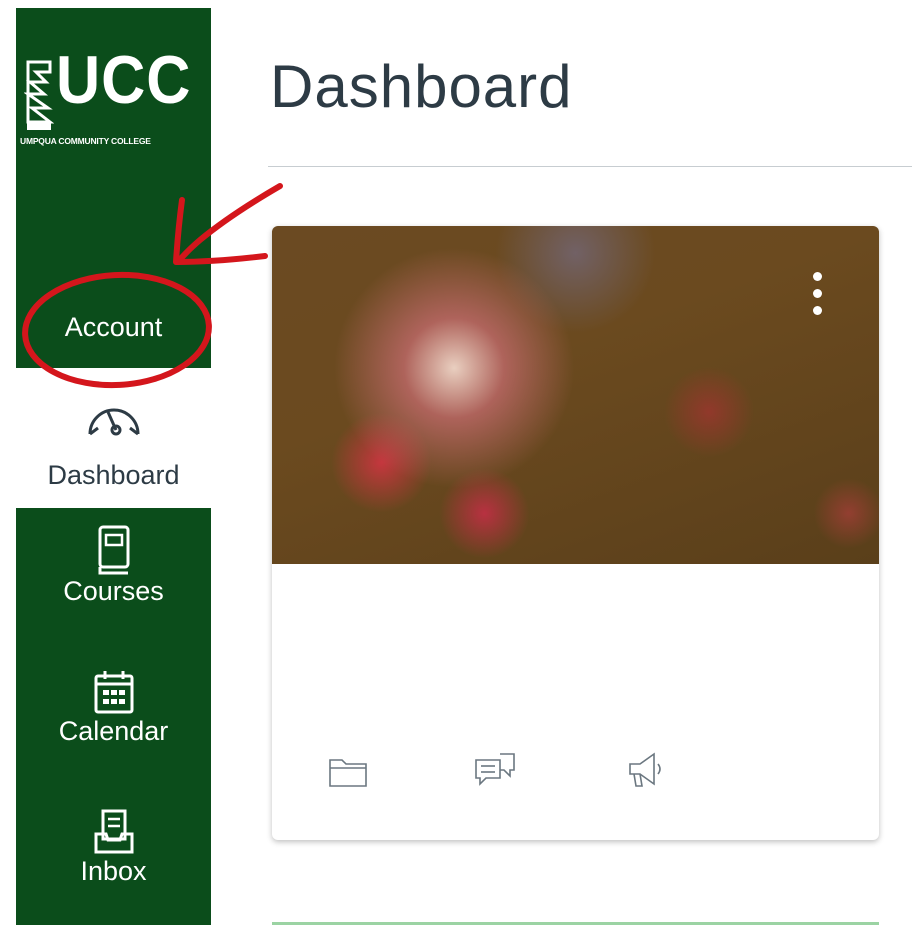 This screenshot has width=912, height=925. What do you see at coordinates (494, 770) in the screenshot?
I see `discussions-icon` at bounding box center [494, 770].